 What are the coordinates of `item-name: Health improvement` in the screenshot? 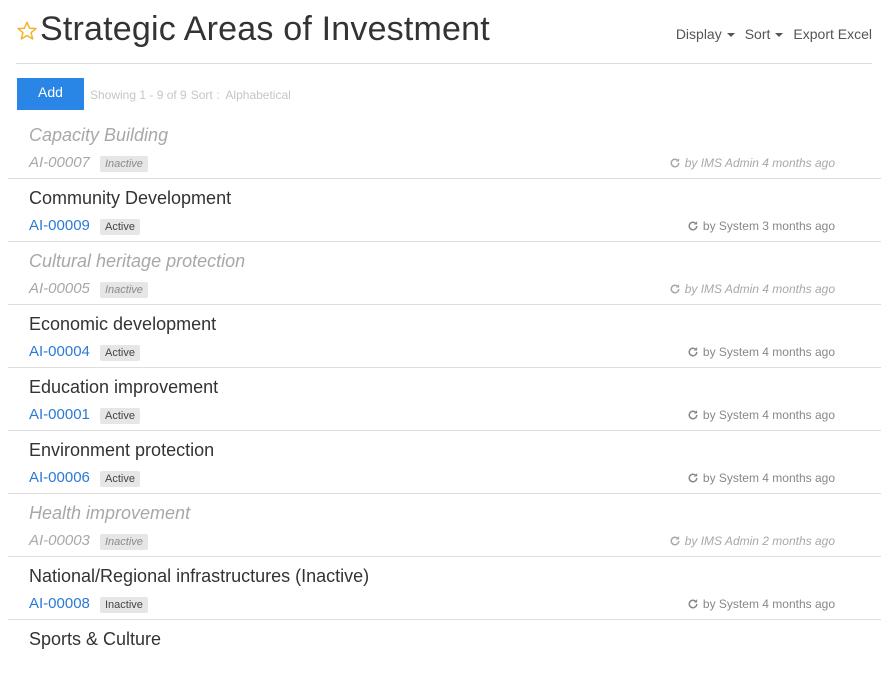 It's located at (109, 513).